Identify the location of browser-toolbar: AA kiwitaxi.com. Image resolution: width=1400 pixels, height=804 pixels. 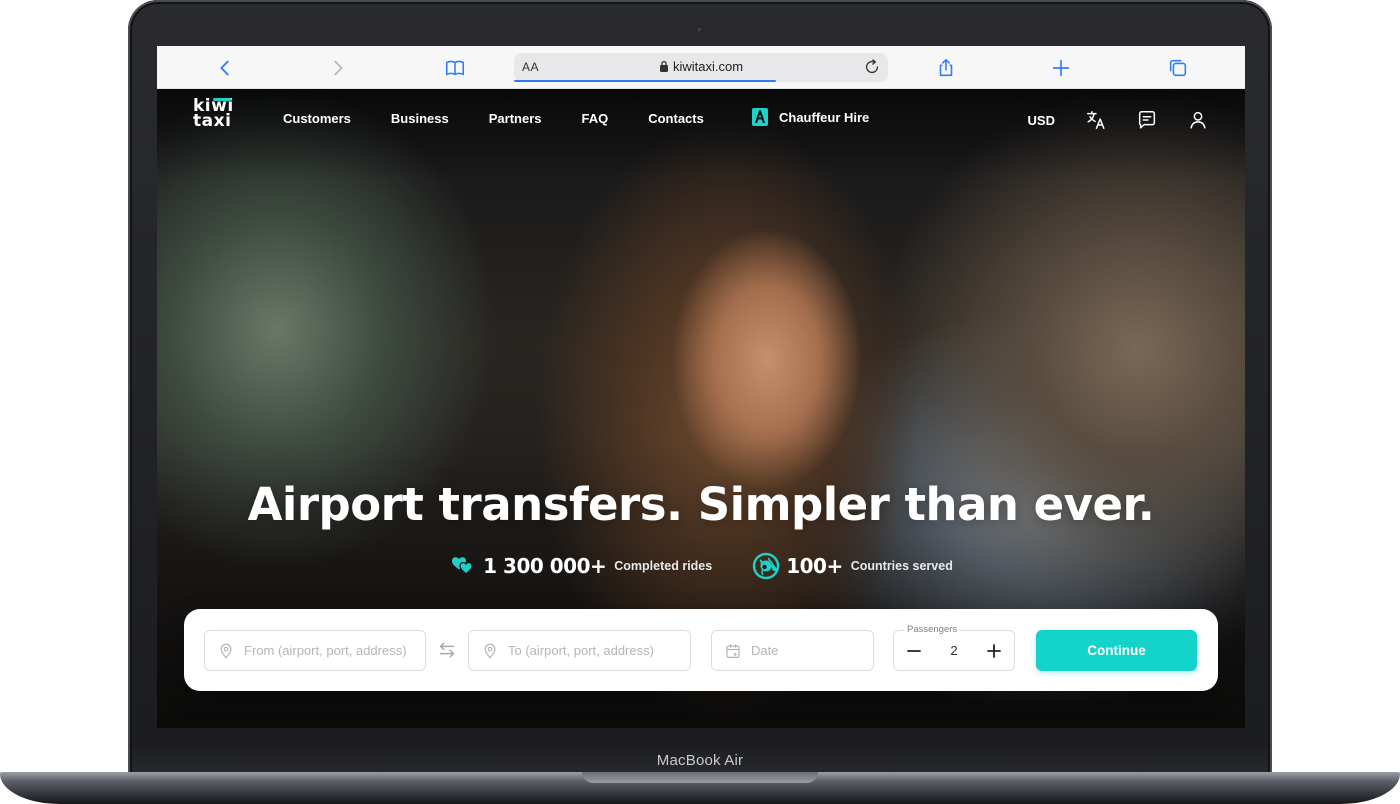
(701, 67).